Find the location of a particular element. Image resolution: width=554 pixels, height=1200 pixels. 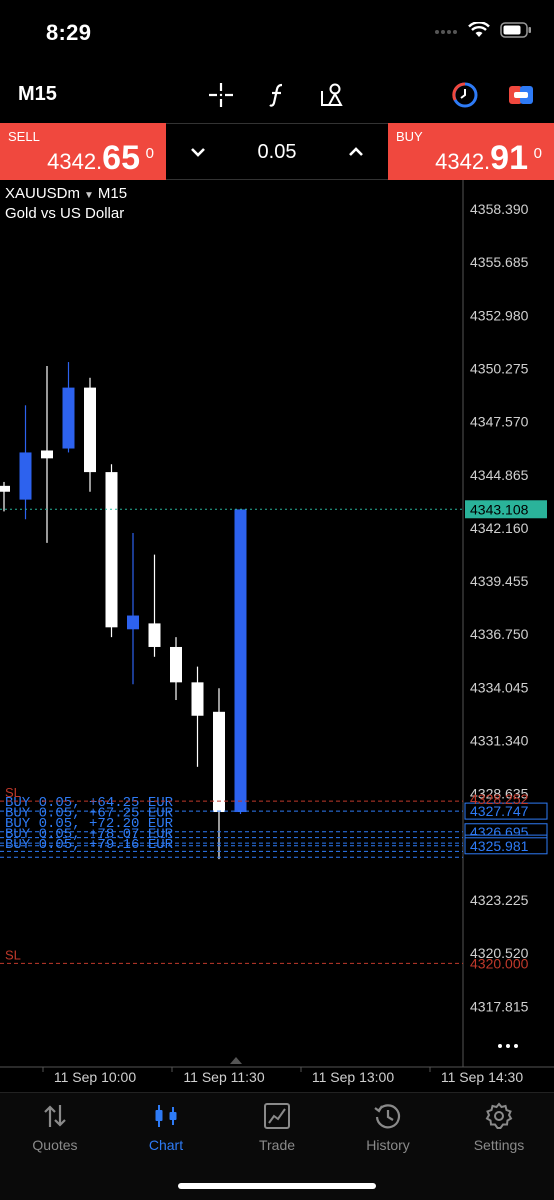

trade-icon is located at coordinates (277, 1116).